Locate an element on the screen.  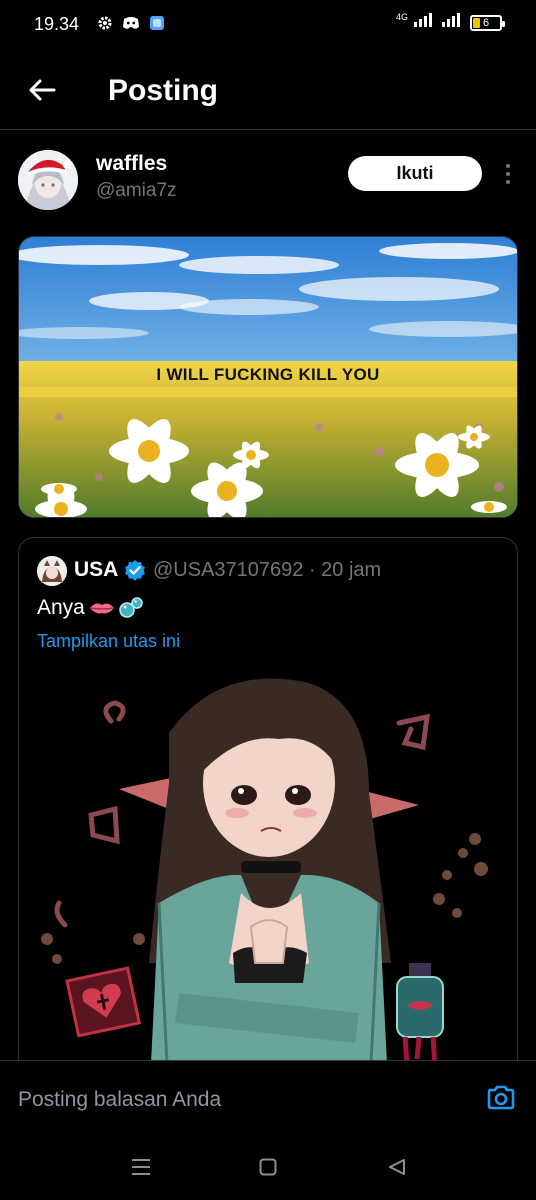
back-nav-button is located at coordinates (397, 1167).